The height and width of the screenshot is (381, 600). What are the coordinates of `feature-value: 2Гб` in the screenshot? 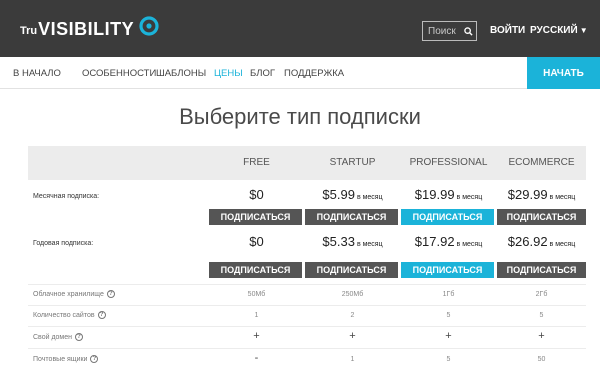 It's located at (541, 294).